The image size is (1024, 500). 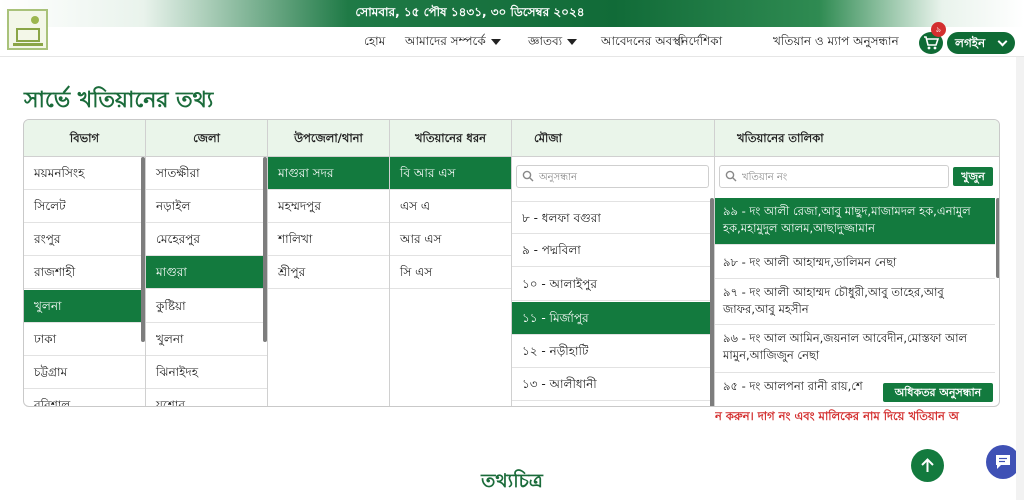 What do you see at coordinates (265, 249) in the screenshot?
I see `district-scrollbar` at bounding box center [265, 249].